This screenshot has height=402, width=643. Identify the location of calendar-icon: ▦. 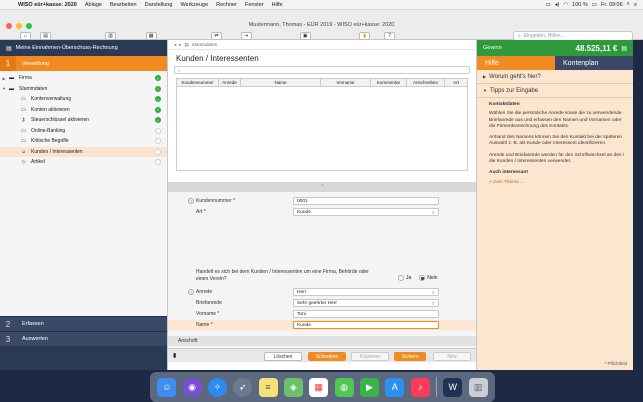
(319, 387).